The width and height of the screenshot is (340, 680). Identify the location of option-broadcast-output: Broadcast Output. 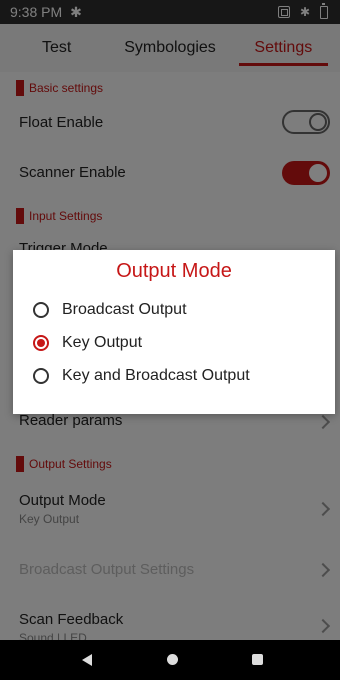
(110, 310).